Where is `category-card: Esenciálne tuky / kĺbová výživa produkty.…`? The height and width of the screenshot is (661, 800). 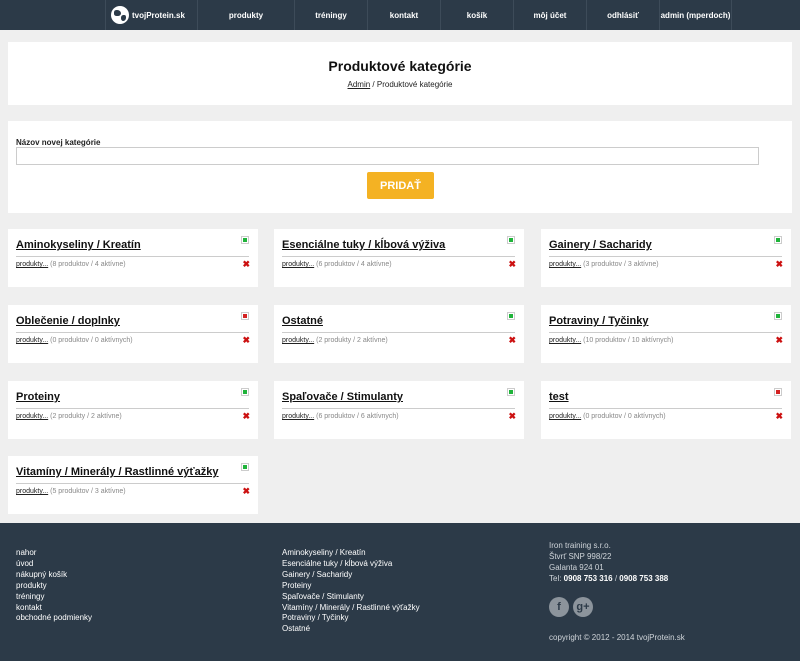 category-card: Esenciálne tuky / kĺbová výživa produkty.… is located at coordinates (399, 258).